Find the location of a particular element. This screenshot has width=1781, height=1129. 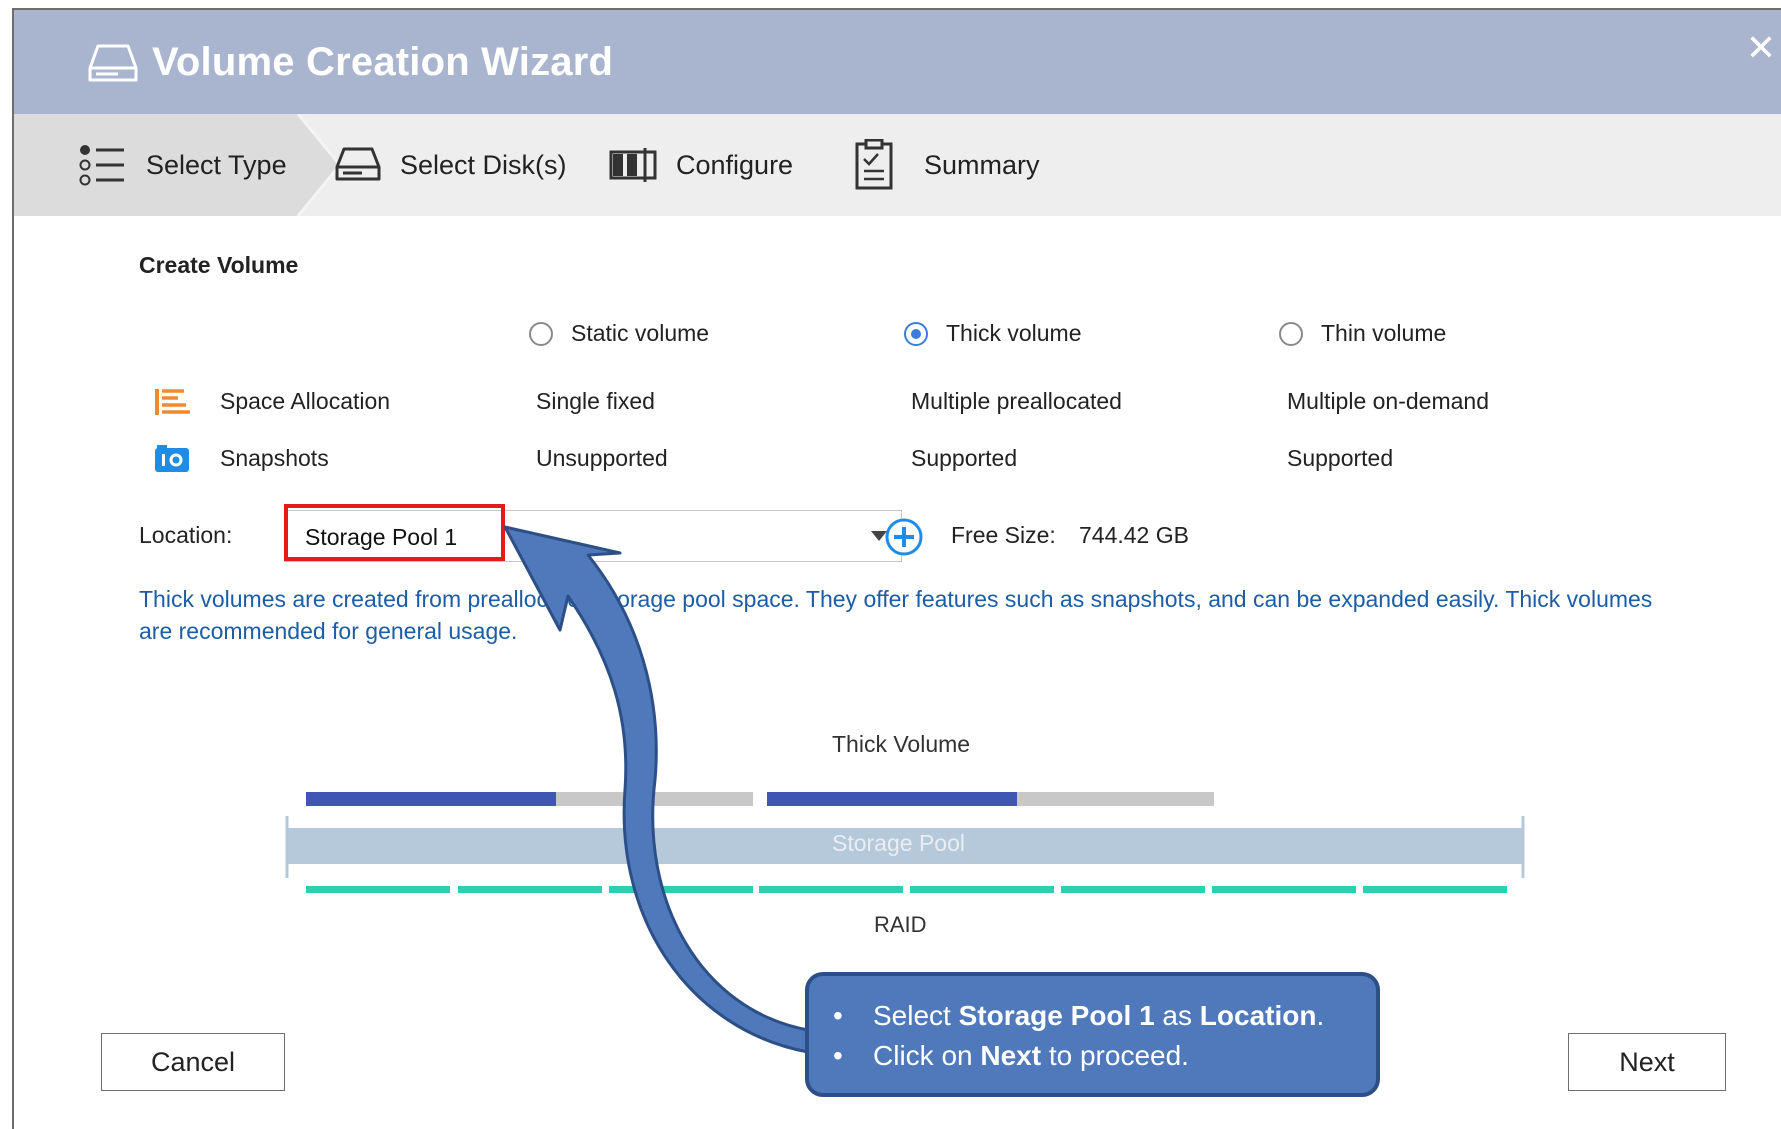

next-button: Next is located at coordinates (1647, 1062).